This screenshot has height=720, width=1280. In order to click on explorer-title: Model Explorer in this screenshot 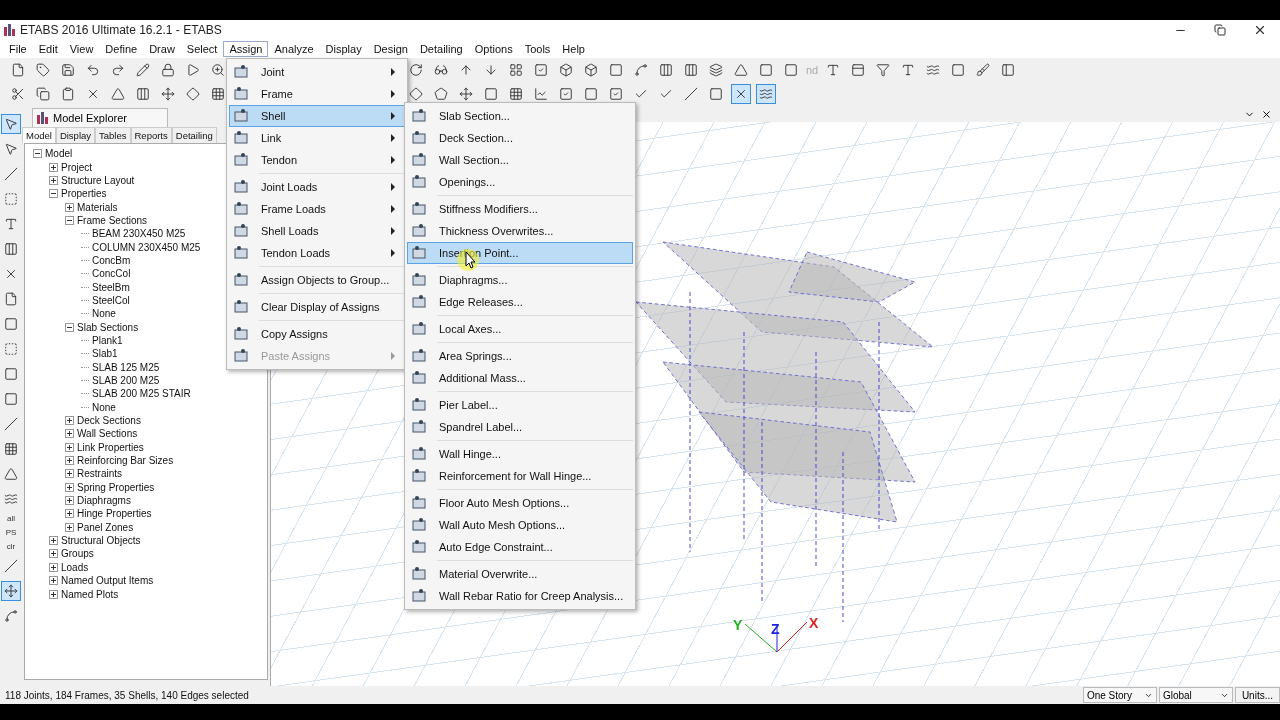, I will do `click(90, 118)`.